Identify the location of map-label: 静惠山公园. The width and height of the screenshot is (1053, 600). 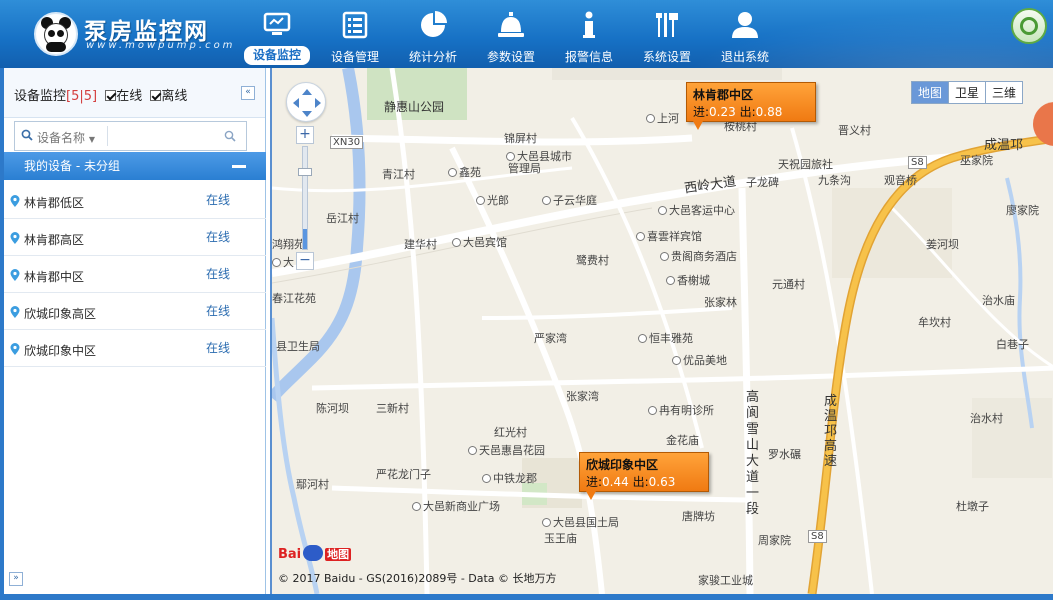
(414, 107).